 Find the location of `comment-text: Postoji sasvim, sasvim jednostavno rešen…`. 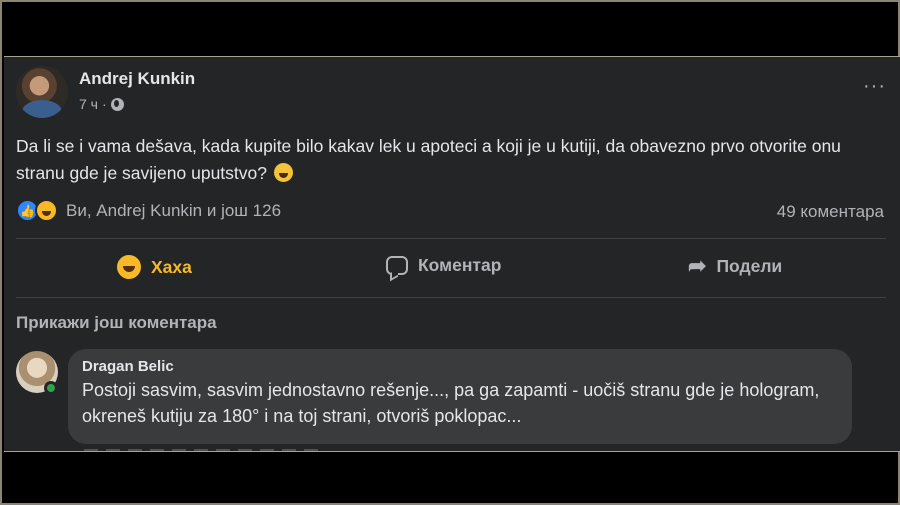

comment-text: Postoji sasvim, sasvim jednostavno rešen… is located at coordinates (451, 403).